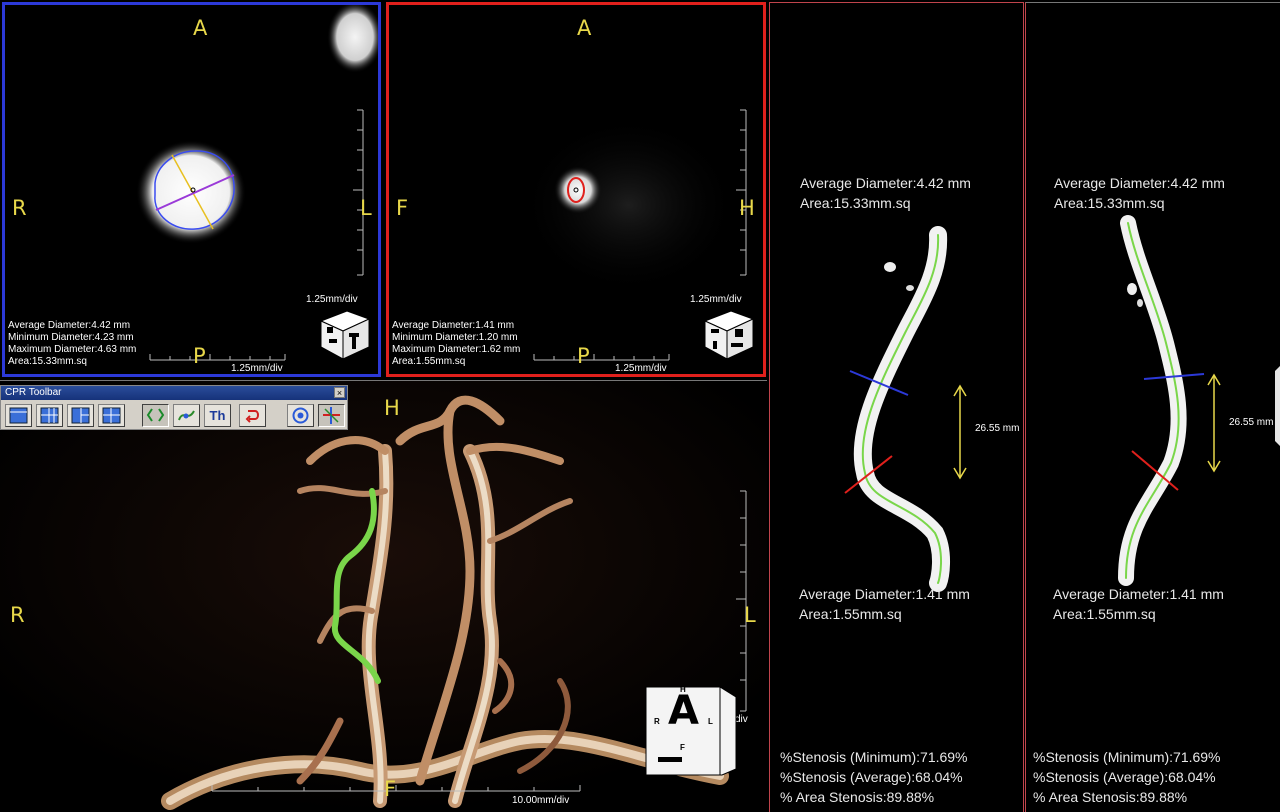  Describe the element at coordinates (352, 39) in the screenshot. I see `adjacent-structure` at that location.